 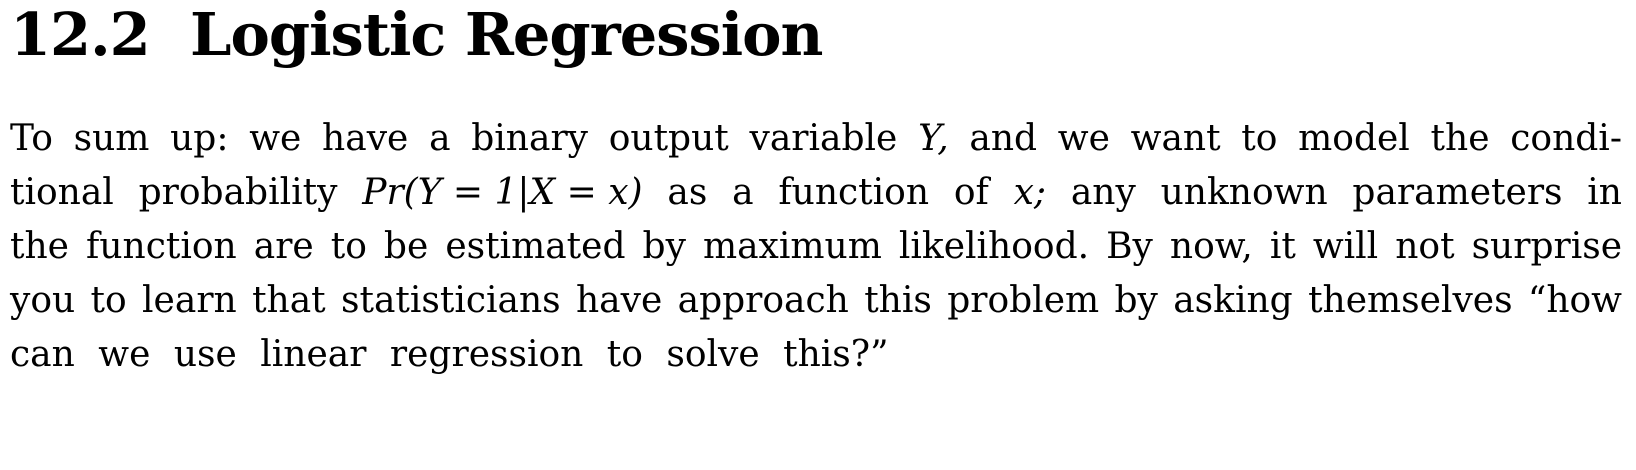 I want to click on word: unknown, so click(x=1244, y=192).